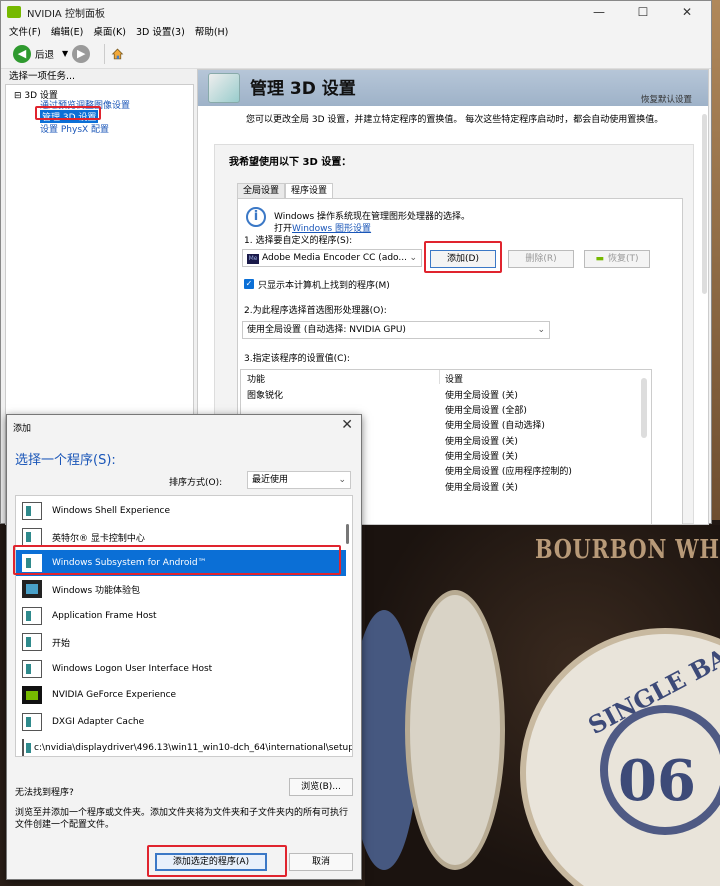 This screenshot has height=886, width=720. I want to click on settings-tabs: 全局设置 程序设置, so click(285, 191).